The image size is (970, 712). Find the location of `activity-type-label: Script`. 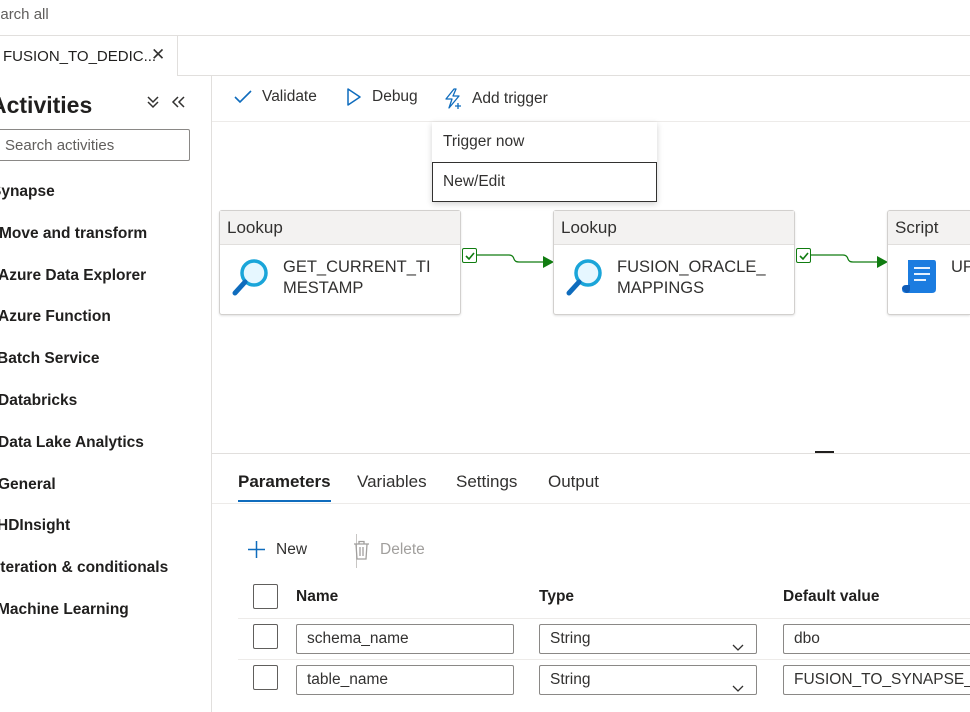

activity-type-label: Script is located at coordinates (929, 228).